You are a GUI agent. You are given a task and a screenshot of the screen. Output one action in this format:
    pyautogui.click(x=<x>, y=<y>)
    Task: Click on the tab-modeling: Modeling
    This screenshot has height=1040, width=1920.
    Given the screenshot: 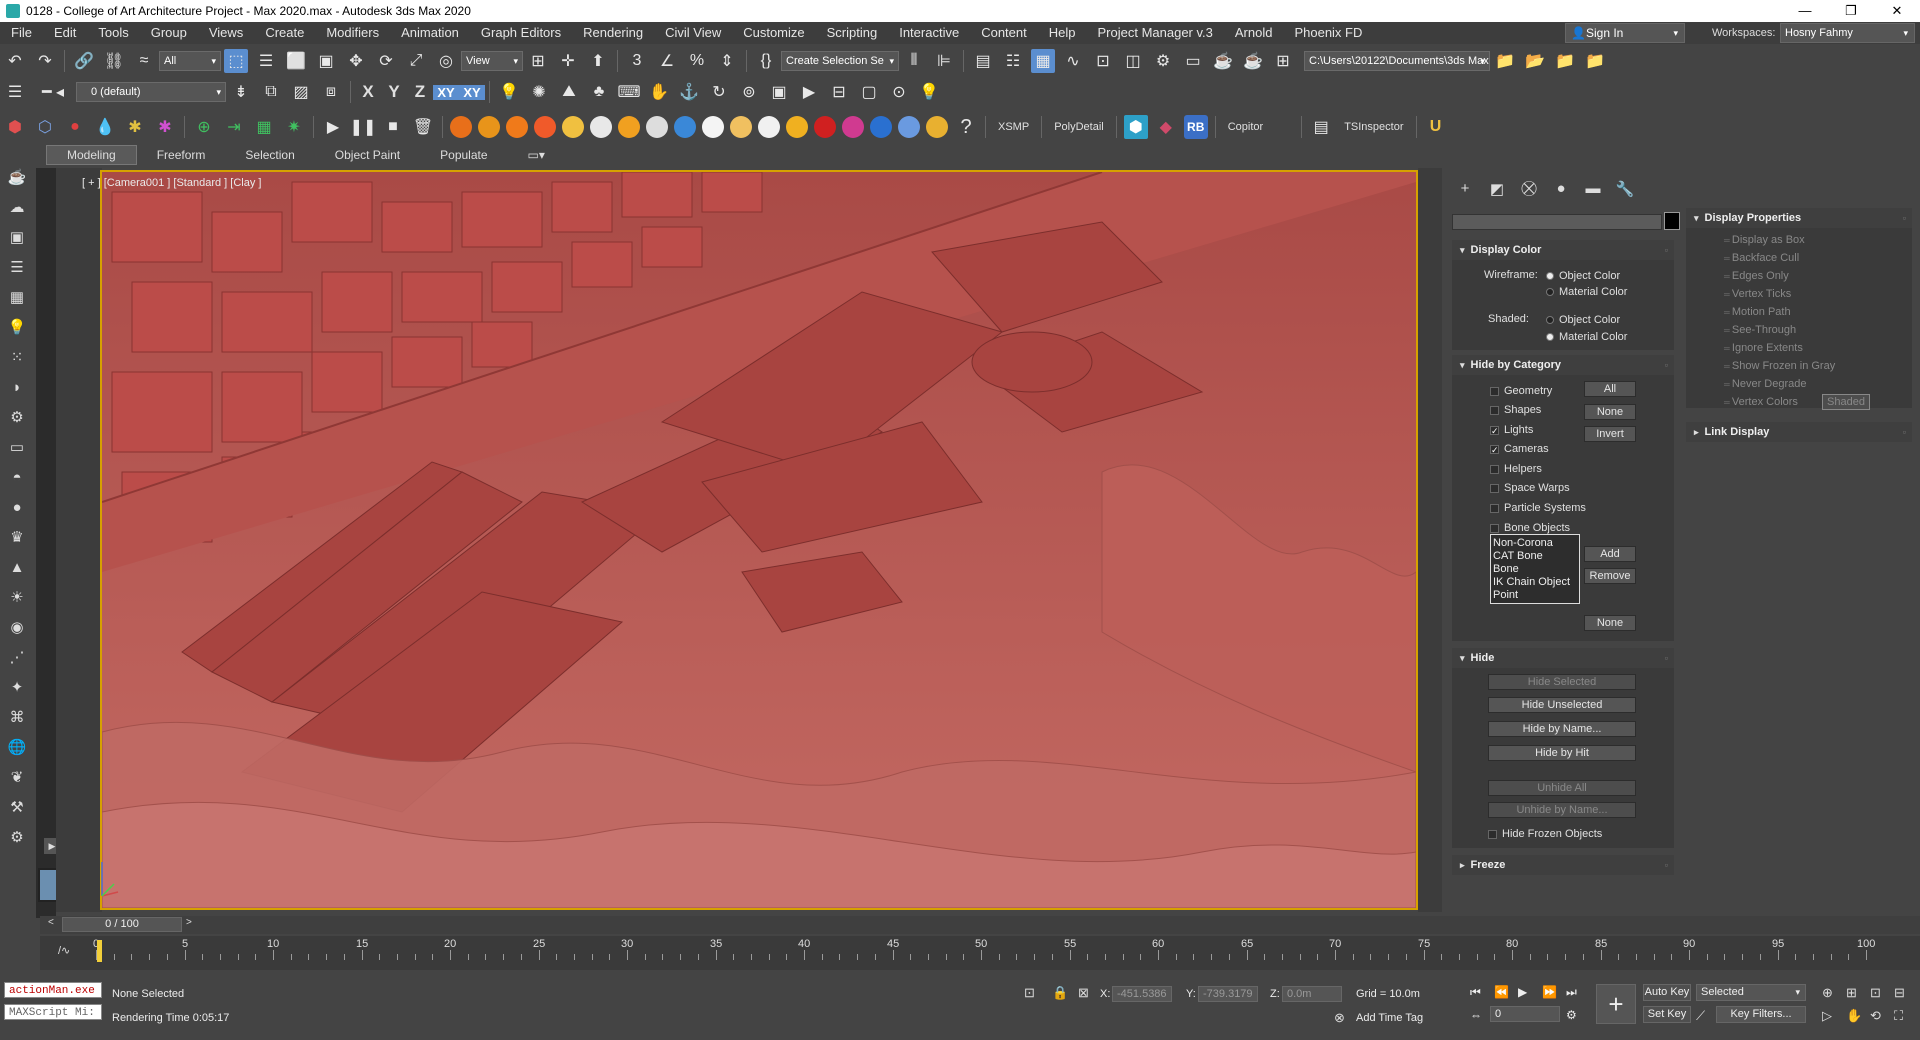 What is the action you would take?
    pyautogui.click(x=91, y=155)
    